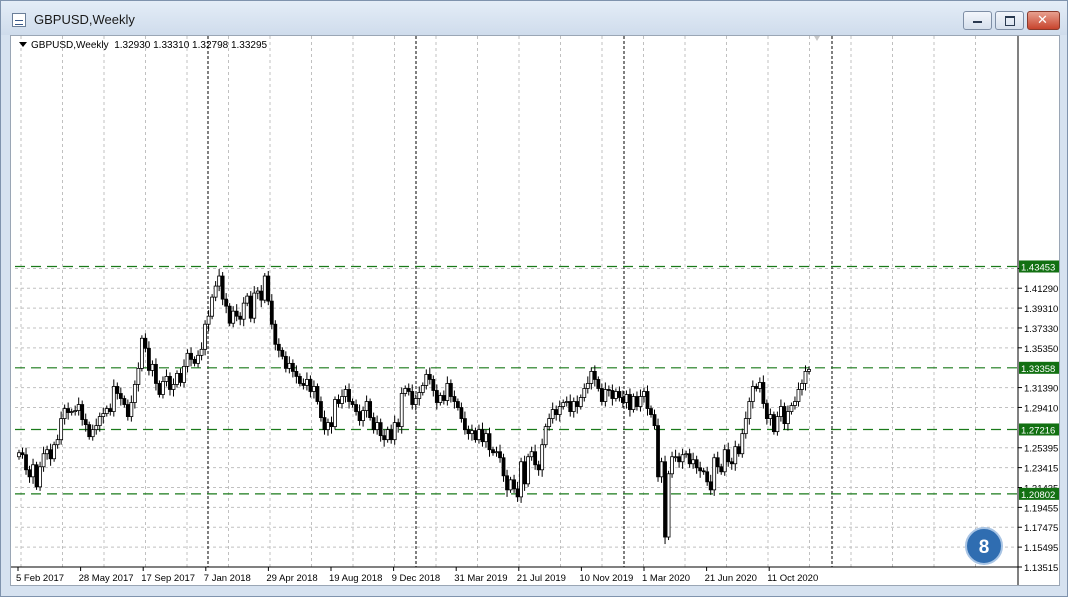 Image resolution: width=1068 pixels, height=597 pixels. What do you see at coordinates (1009, 20) in the screenshot?
I see `restore-button` at bounding box center [1009, 20].